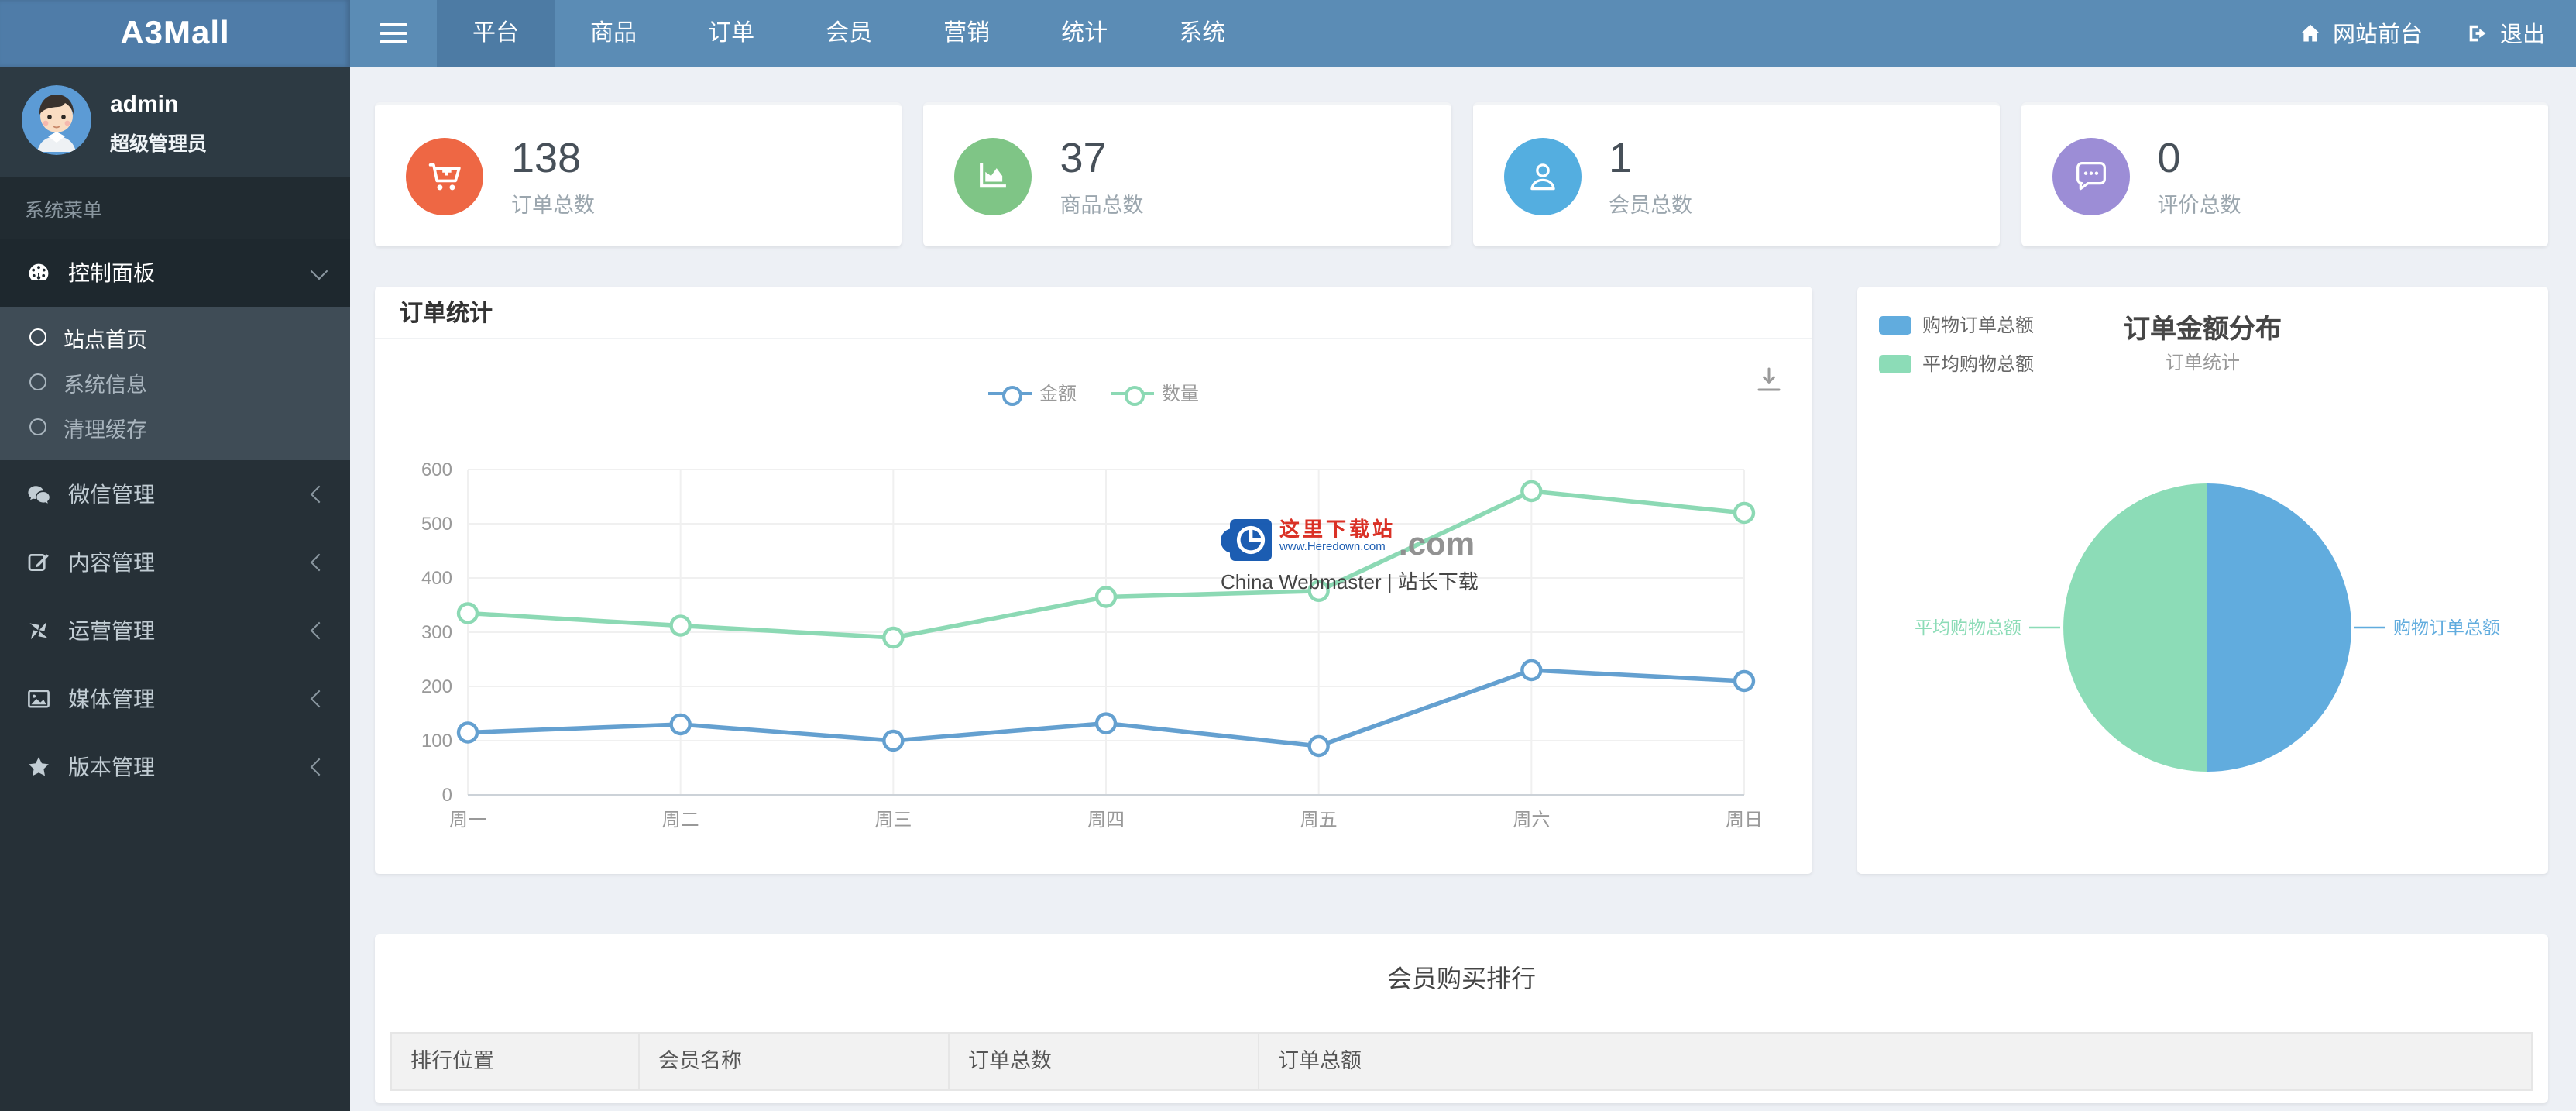 Image resolution: width=2576 pixels, height=1111 pixels. Describe the element at coordinates (175, 426) in the screenshot. I see `submenu-item-清理缓存: 清理缓存` at that location.